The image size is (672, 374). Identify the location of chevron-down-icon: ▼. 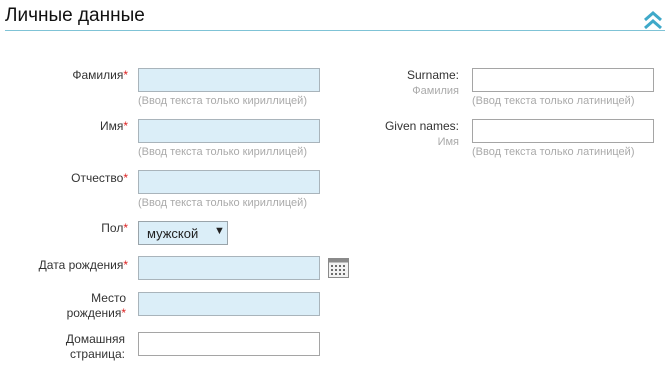
(219, 231).